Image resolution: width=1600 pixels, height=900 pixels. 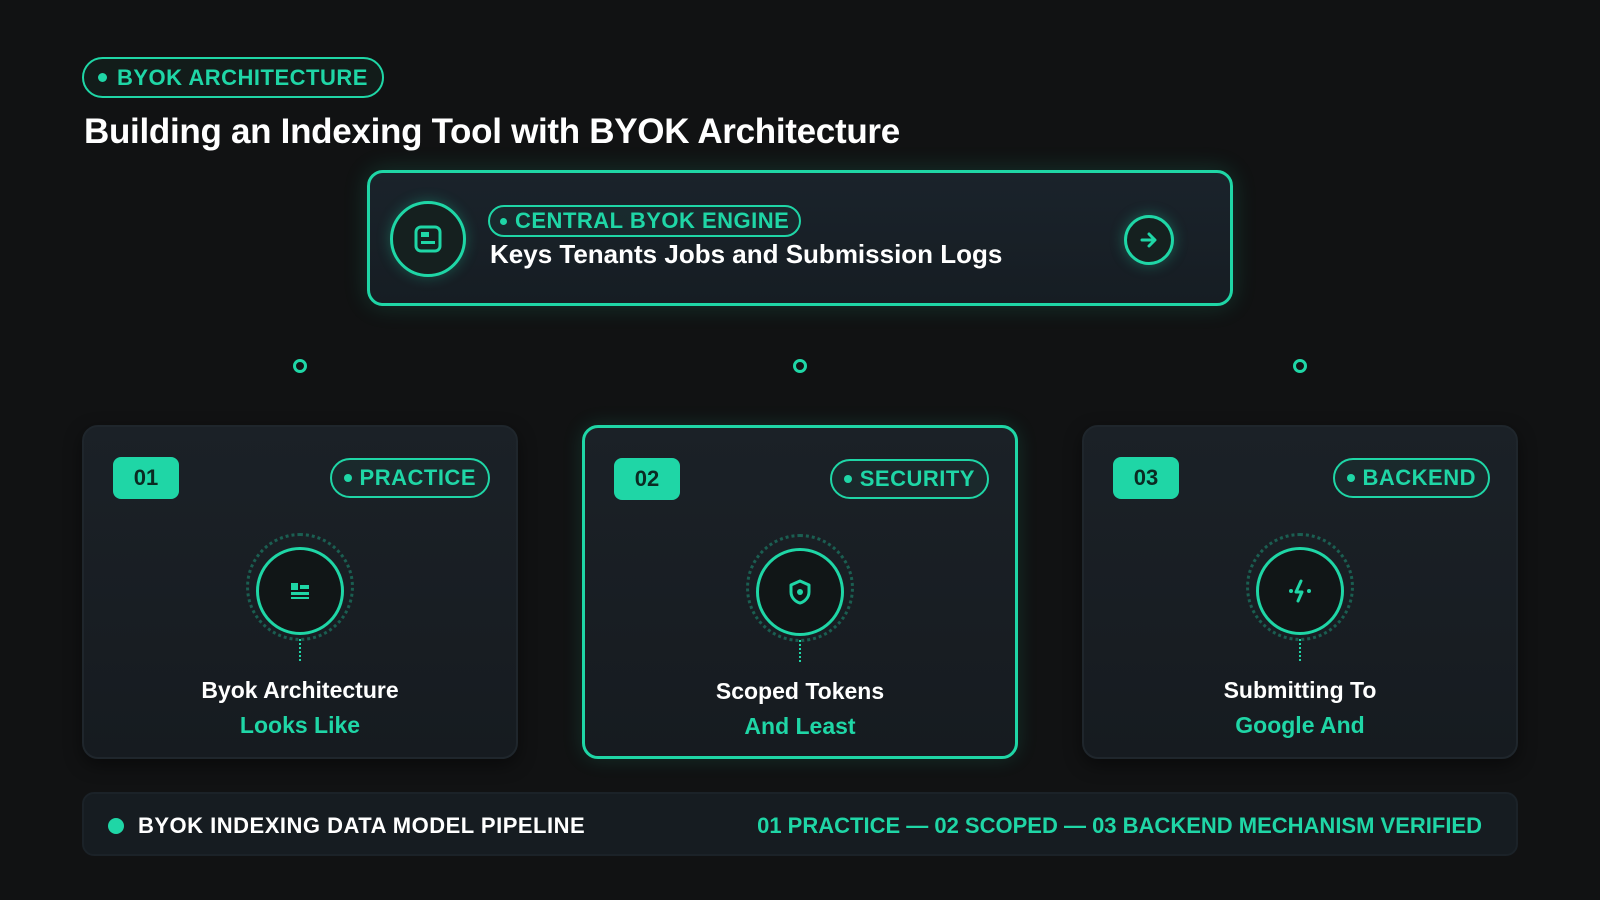 I want to click on card-tag: SECURITY, so click(x=909, y=479).